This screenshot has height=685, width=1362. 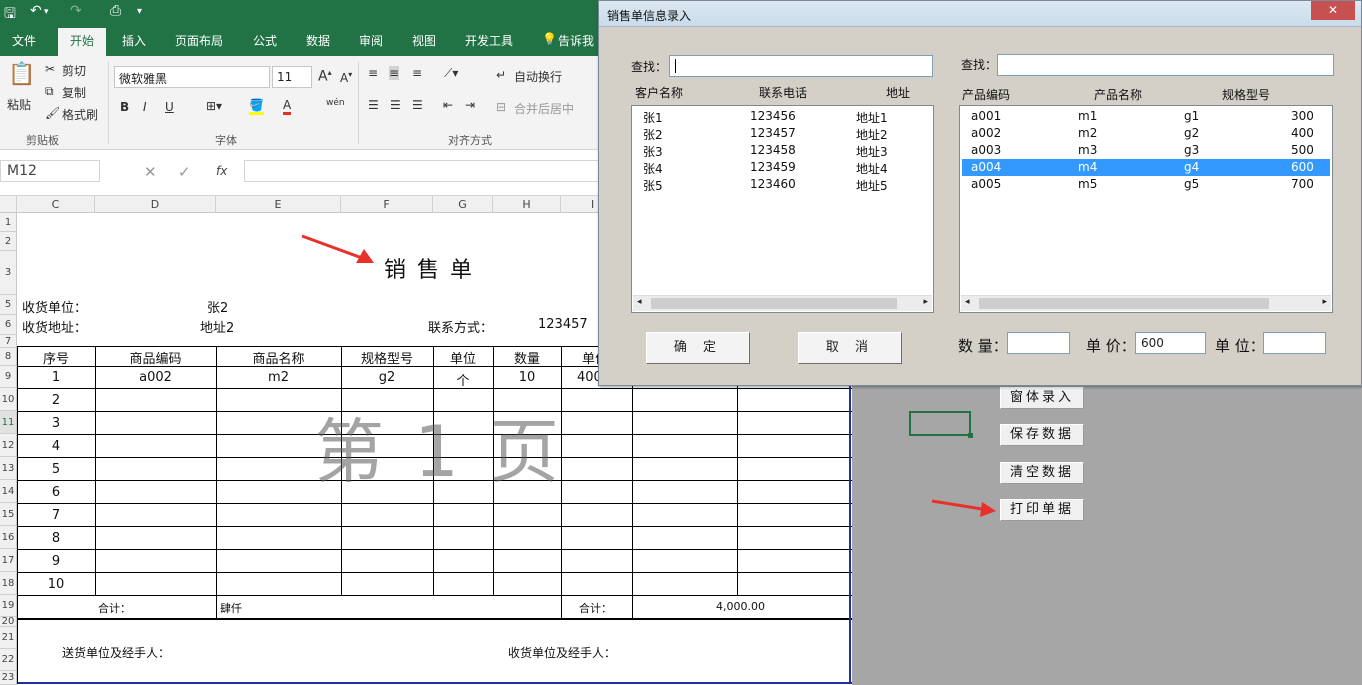 What do you see at coordinates (394, 73) in the screenshot?
I see `align-middle-icon: ≡` at bounding box center [394, 73].